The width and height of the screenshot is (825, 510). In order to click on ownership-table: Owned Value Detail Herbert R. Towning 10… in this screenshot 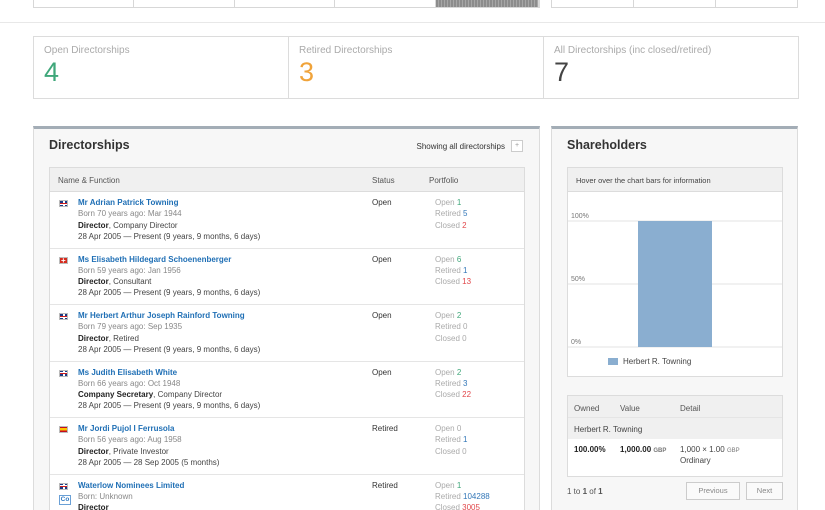, I will do `click(675, 436)`.